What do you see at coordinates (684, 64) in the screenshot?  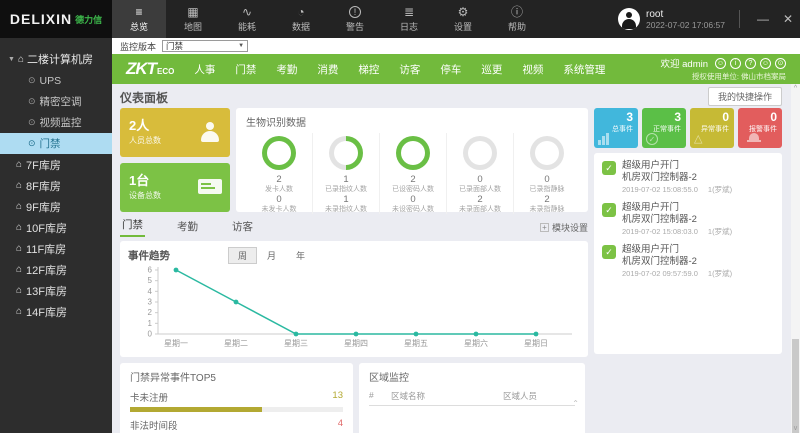 I see `welcome-admin-label: 欢迎 admin` at bounding box center [684, 64].